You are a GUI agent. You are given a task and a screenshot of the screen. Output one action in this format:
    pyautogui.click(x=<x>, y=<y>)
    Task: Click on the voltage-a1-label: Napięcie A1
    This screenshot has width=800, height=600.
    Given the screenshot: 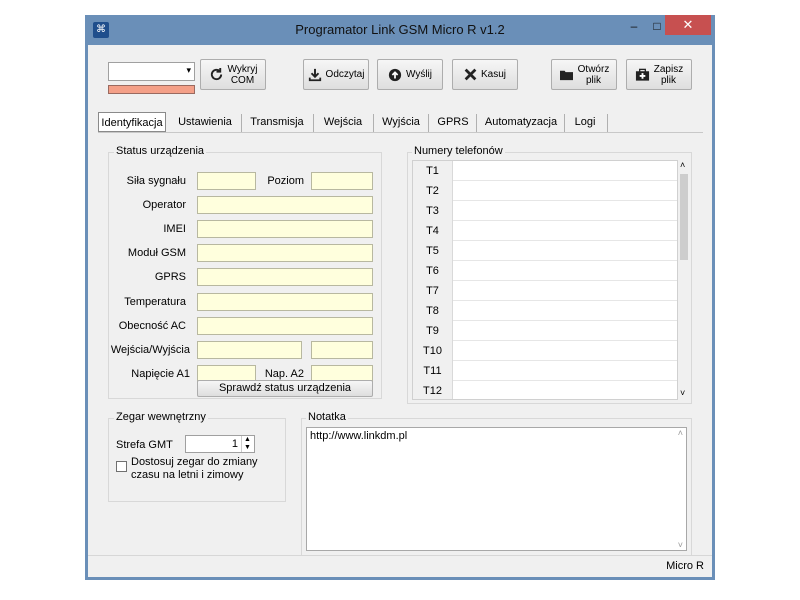 What is the action you would take?
    pyautogui.click(x=160, y=374)
    